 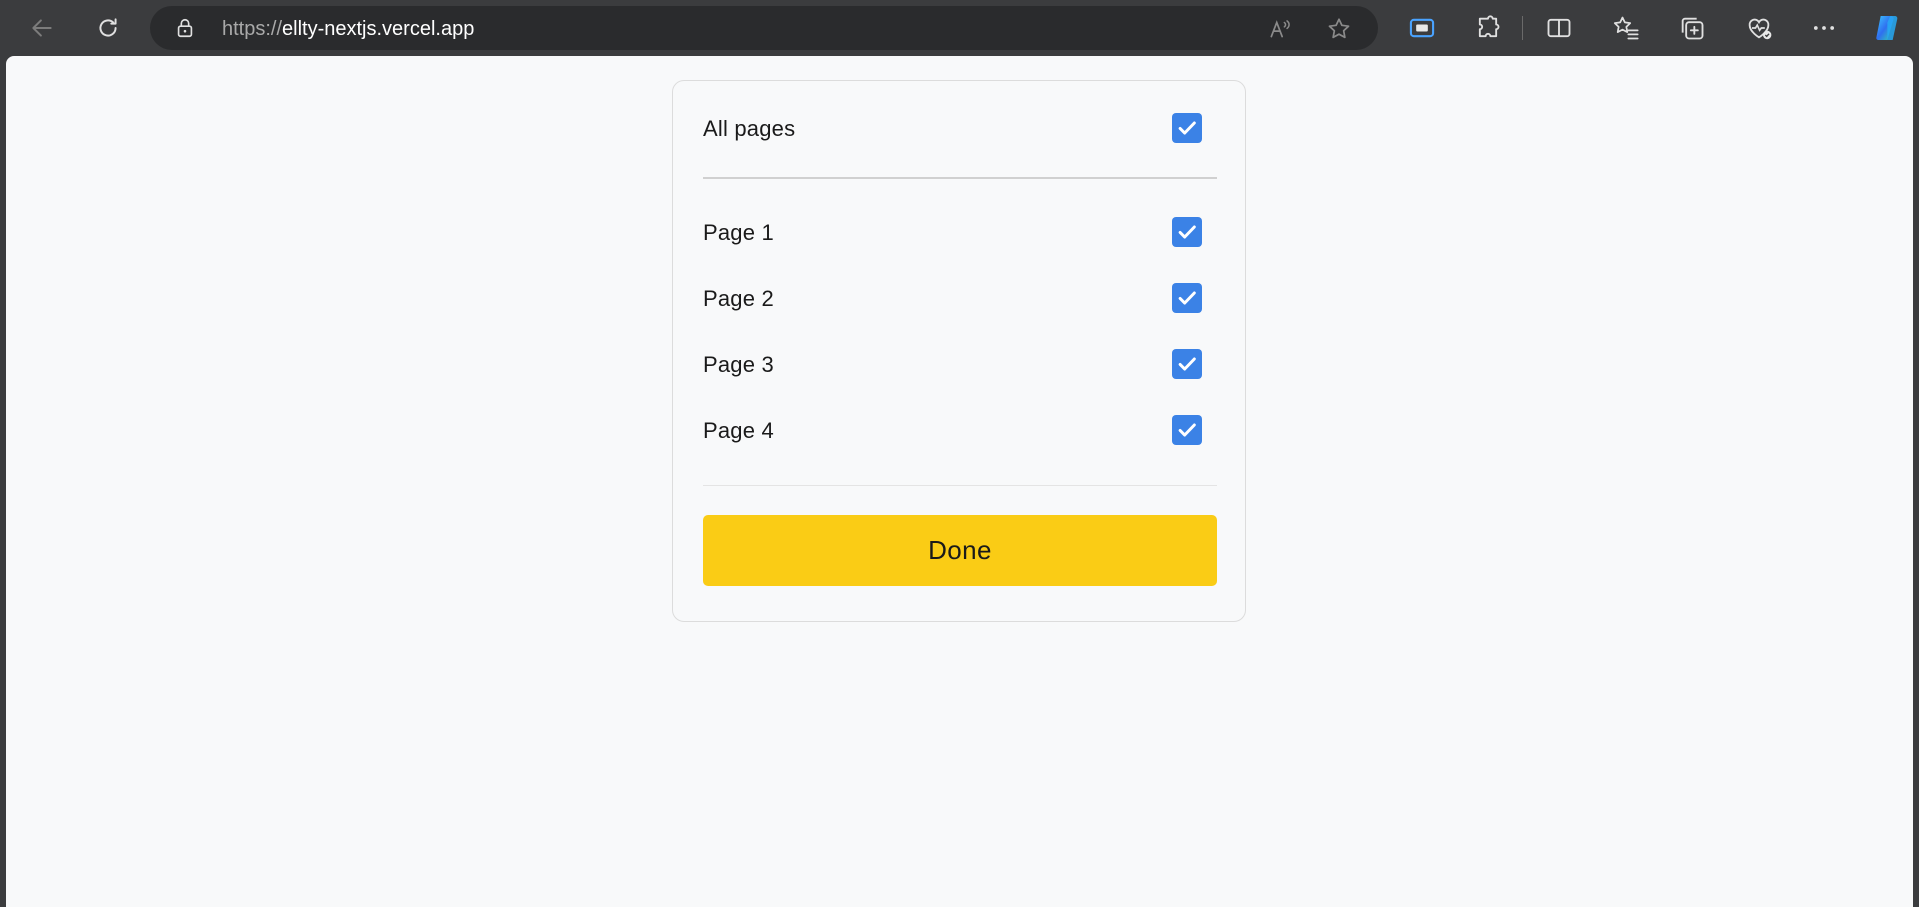 What do you see at coordinates (960, 550) in the screenshot?
I see `done-button: Done` at bounding box center [960, 550].